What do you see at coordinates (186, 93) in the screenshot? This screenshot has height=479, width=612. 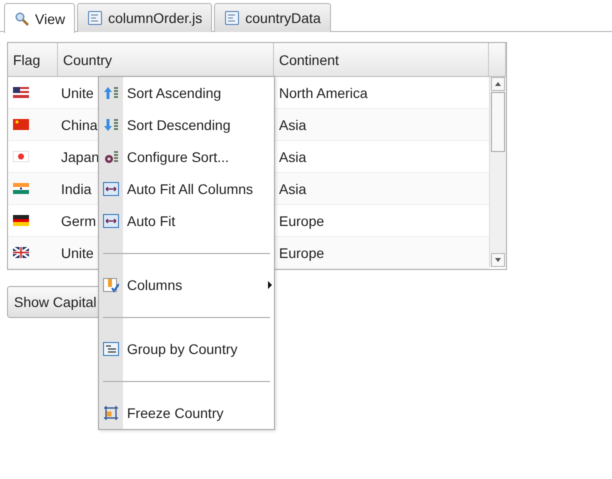 I see `menu-item: Sort Ascending` at bounding box center [186, 93].